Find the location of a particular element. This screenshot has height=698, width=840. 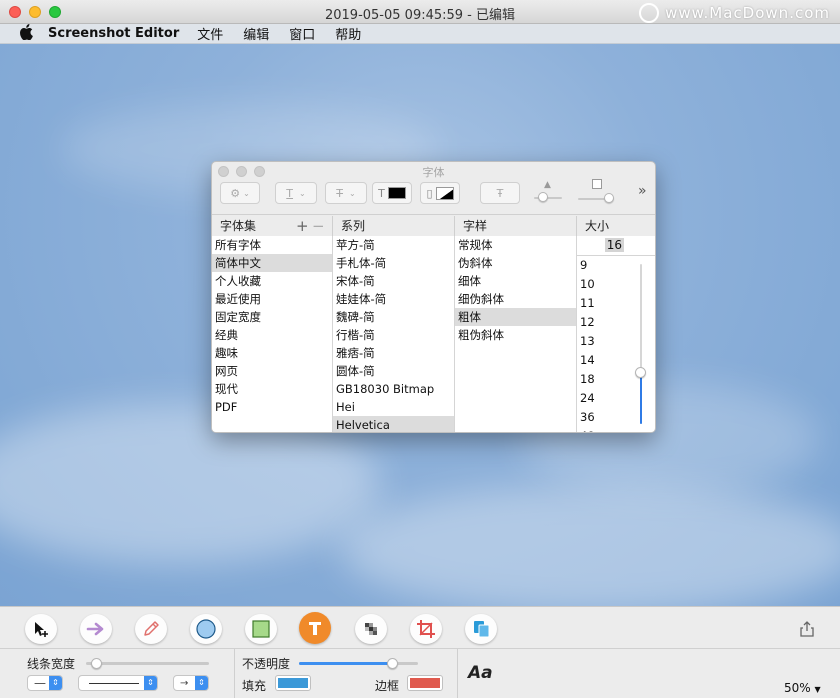

font-button: Aa is located at coordinates (480, 673).